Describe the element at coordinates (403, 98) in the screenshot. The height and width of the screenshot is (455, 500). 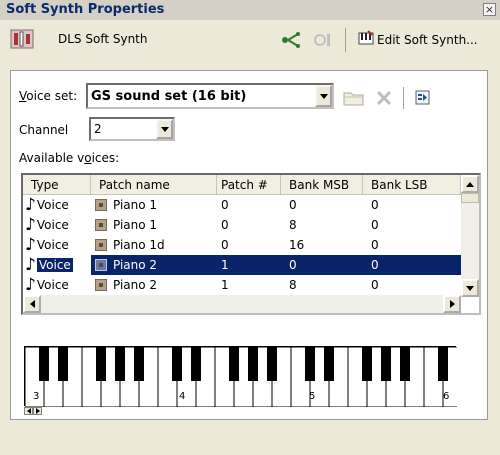
I see `tools-separator` at that location.